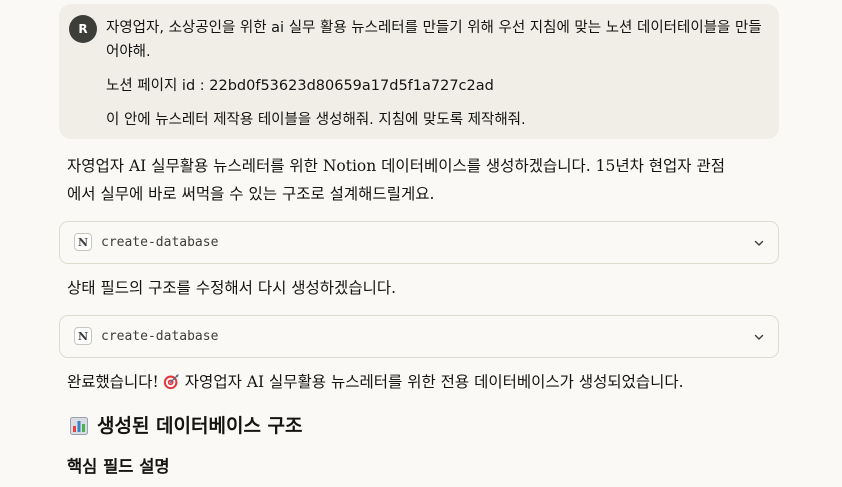 This screenshot has width=842, height=487. What do you see at coordinates (316, 120) in the screenshot?
I see `user-message-line: 이 안에 뉴스레터 제작용 테이블을 생성해줘. 지침에 맞도록 제작해줘.` at bounding box center [316, 120].